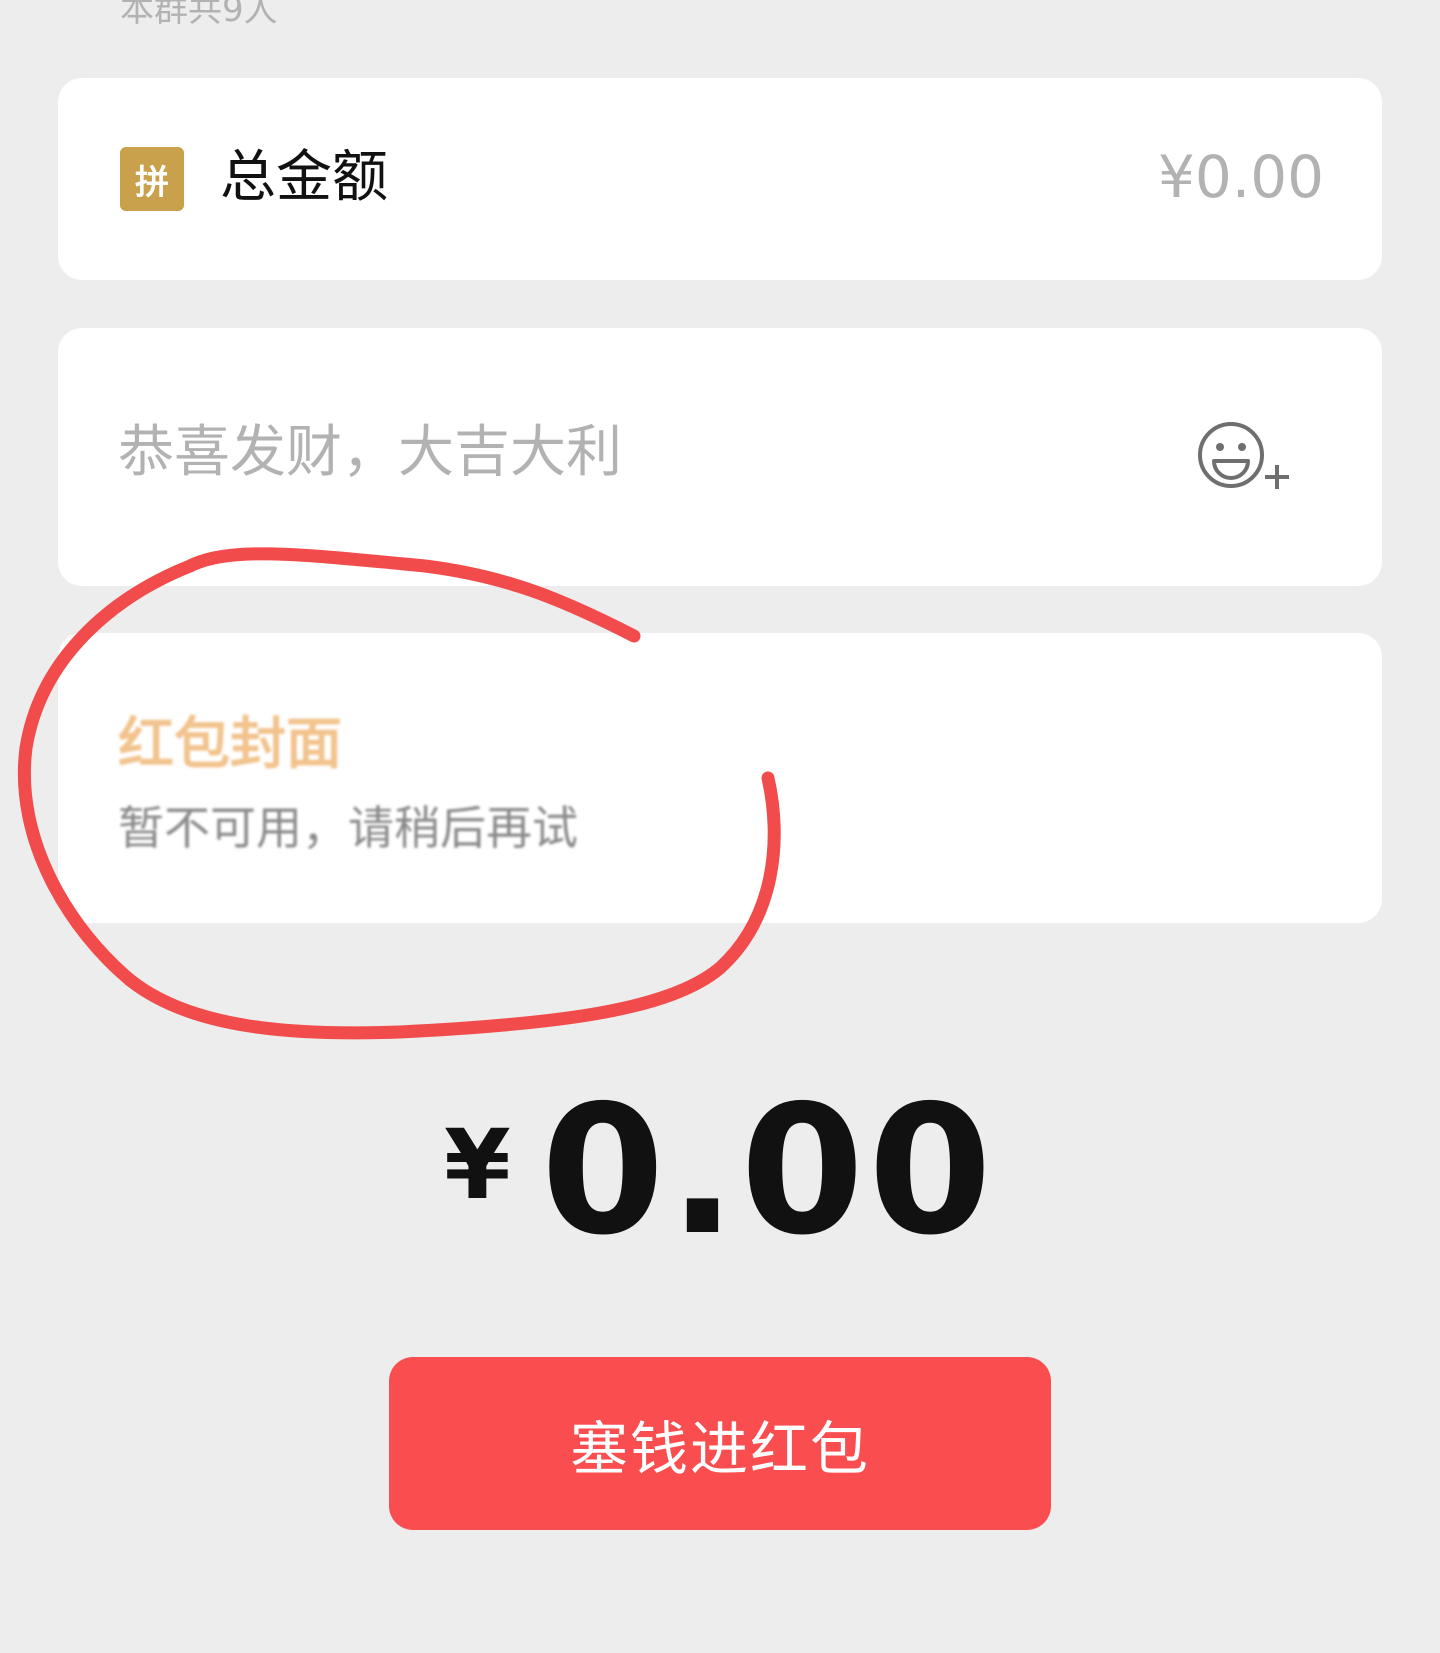 This screenshot has width=1440, height=1653. I want to click on total-amount-label: 总金额, so click(304, 177).